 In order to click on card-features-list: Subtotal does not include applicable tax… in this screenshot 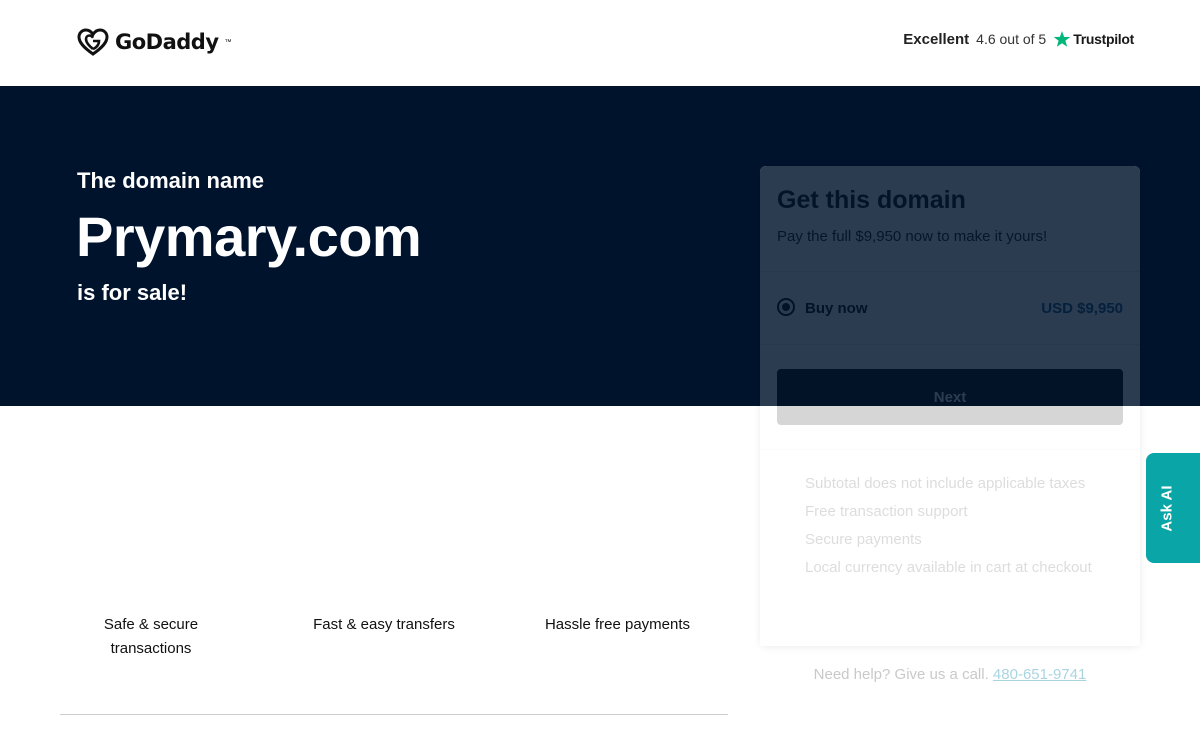, I will do `click(948, 530)`.